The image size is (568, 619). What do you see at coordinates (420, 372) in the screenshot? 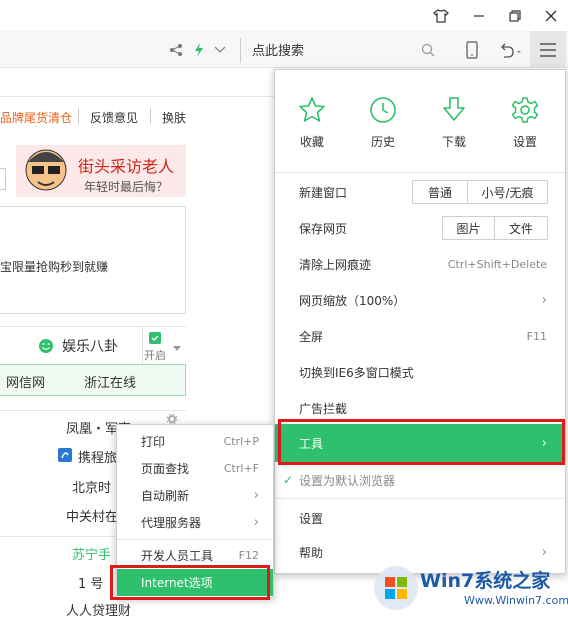
I see `menu-item-ie6-mode: 切换到IE6多窗口模式` at bounding box center [420, 372].